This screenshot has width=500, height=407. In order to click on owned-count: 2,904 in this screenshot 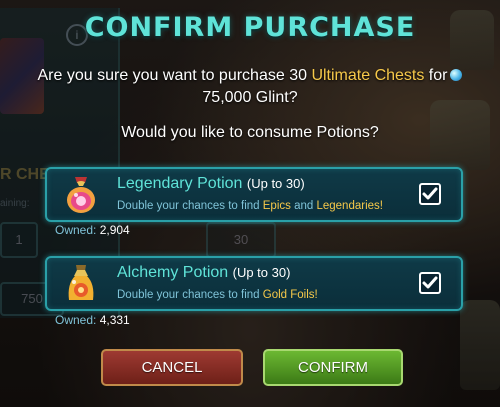, I will do `click(114, 230)`.